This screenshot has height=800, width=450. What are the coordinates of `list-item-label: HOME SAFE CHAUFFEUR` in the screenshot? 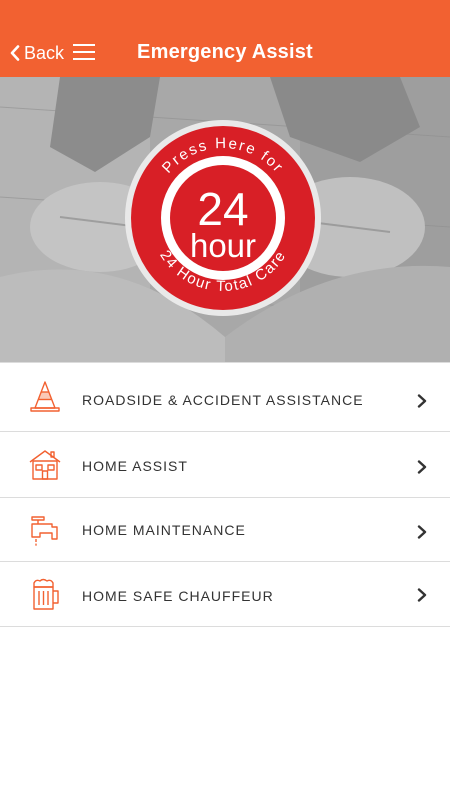 It's located at (178, 596).